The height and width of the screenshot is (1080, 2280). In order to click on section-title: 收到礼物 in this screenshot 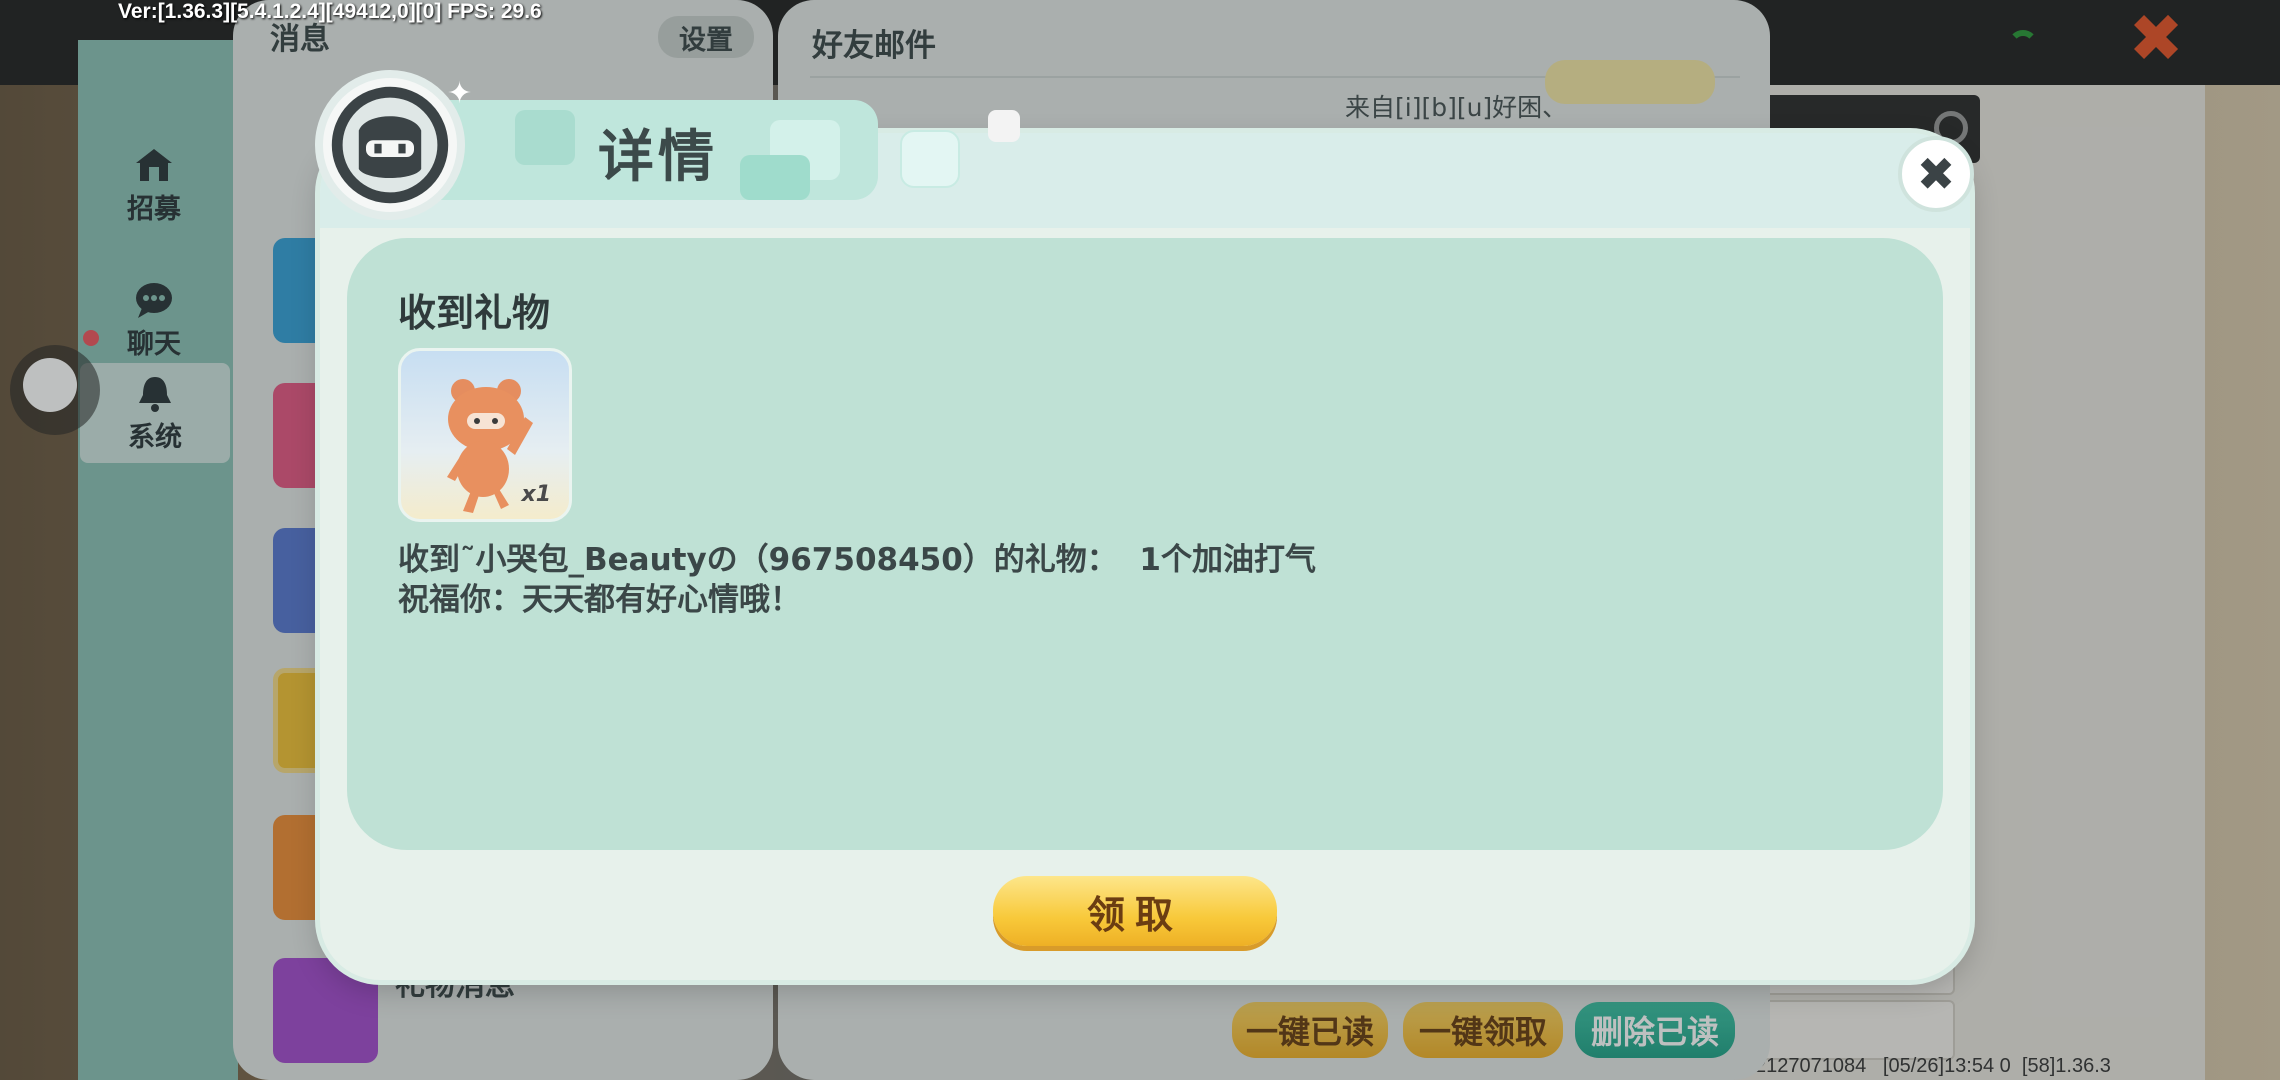, I will do `click(474, 313)`.